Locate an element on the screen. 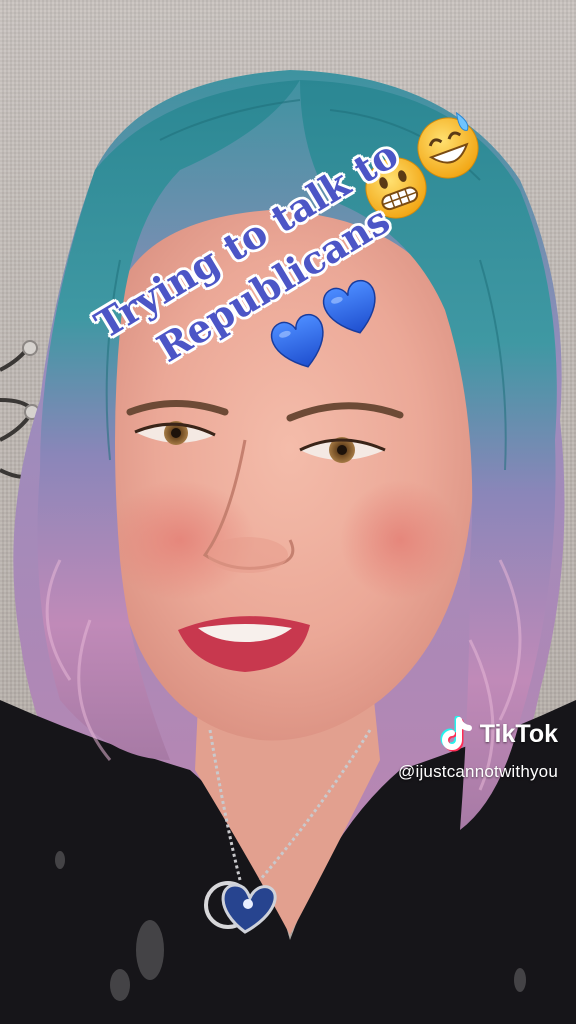  tiktok-brand-text: TikTok is located at coordinates (518, 733).